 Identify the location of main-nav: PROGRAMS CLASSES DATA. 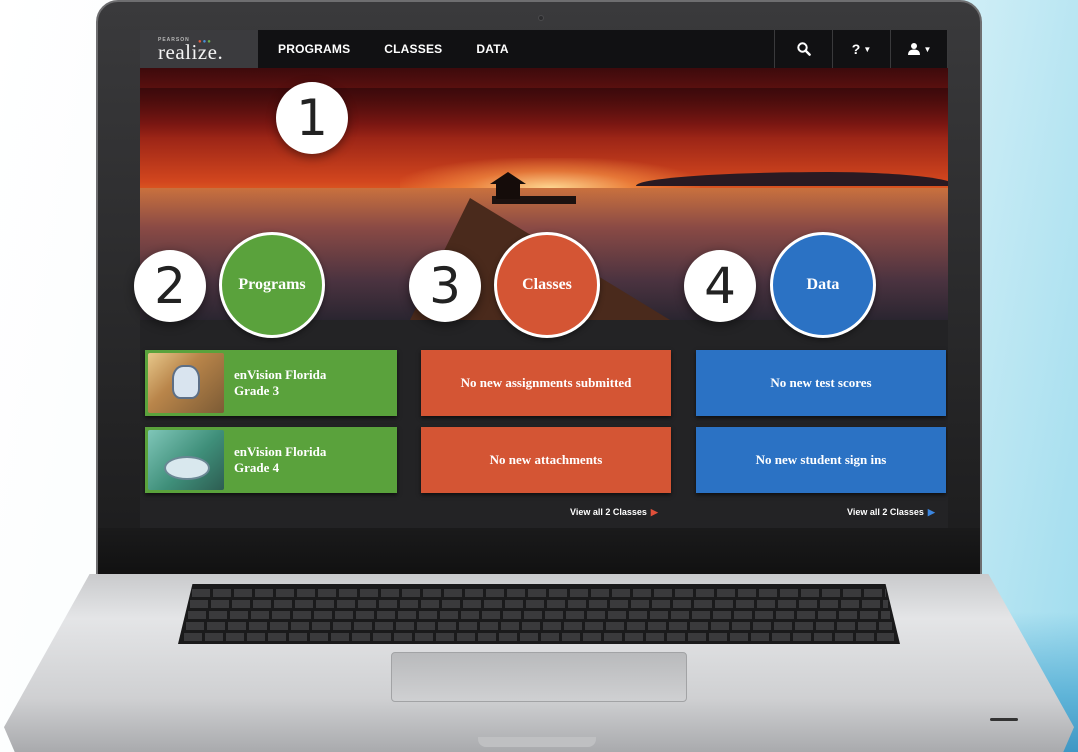
(383, 49).